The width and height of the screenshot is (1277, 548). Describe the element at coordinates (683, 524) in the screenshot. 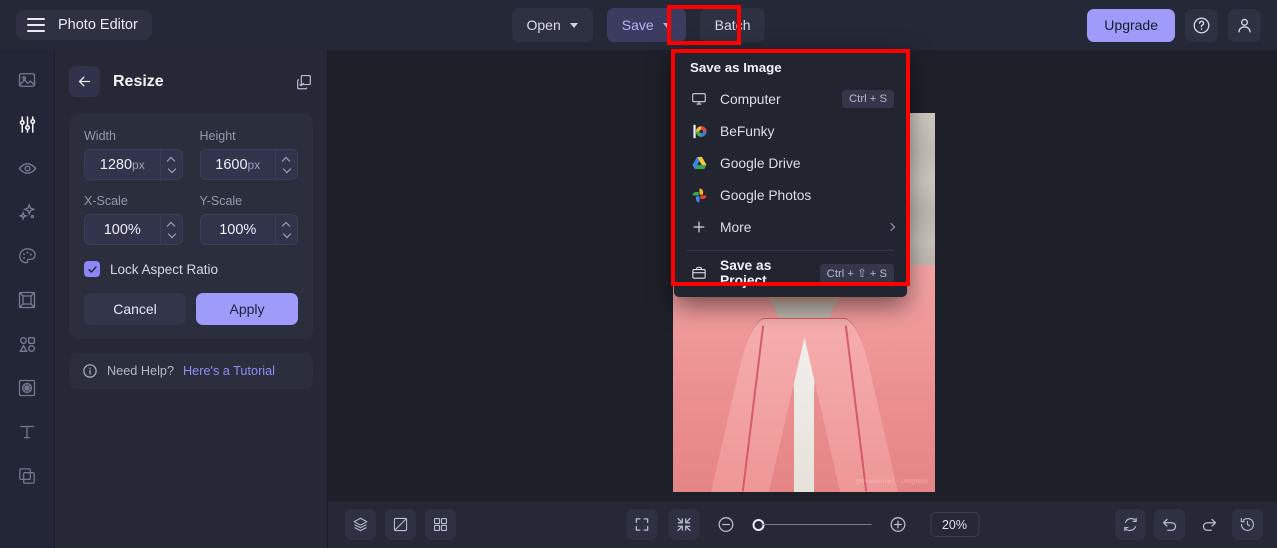

I see `shrink-button` at that location.